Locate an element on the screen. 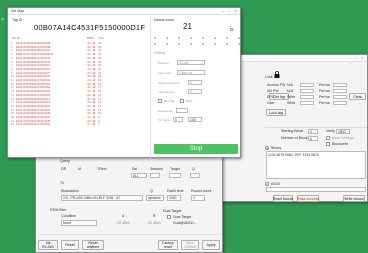 The image size is (368, 253). reset-anytime-button: Reset anytime is located at coordinates (93, 245).